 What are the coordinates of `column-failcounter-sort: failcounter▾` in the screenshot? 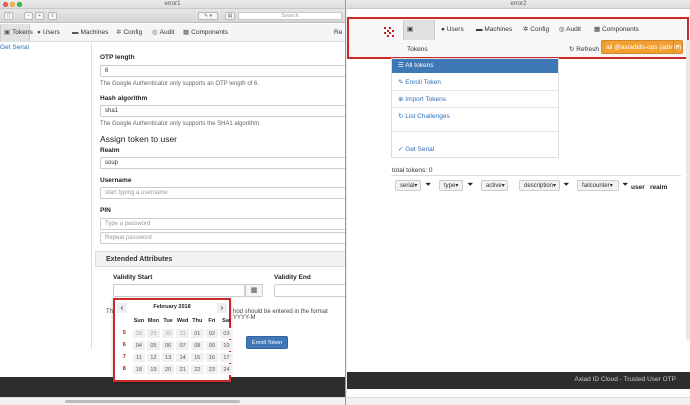 It's located at (598, 185).